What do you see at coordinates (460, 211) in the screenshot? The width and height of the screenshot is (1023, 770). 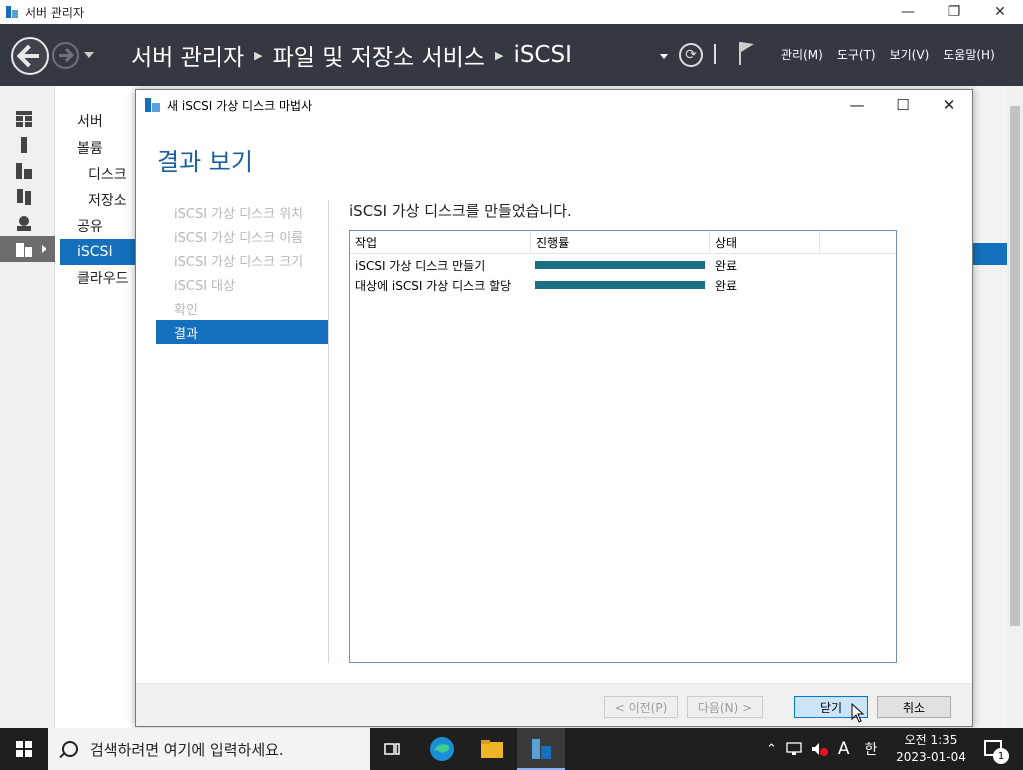 I see `result-message: iSCSI 가상 디스크를 만들었습니다.` at bounding box center [460, 211].